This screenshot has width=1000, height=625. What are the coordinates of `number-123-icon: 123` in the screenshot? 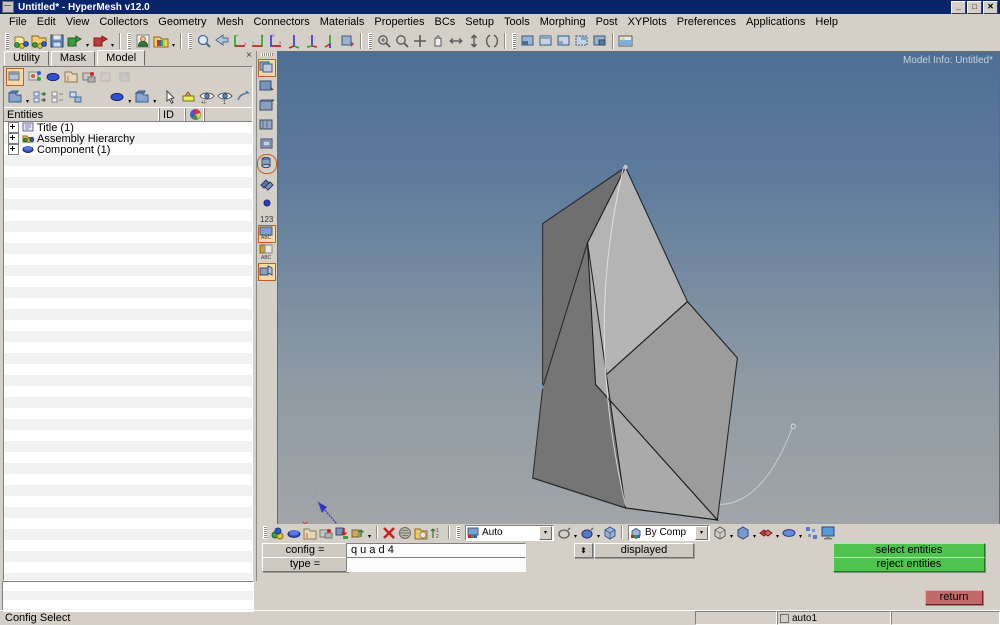 It's located at (267, 218).